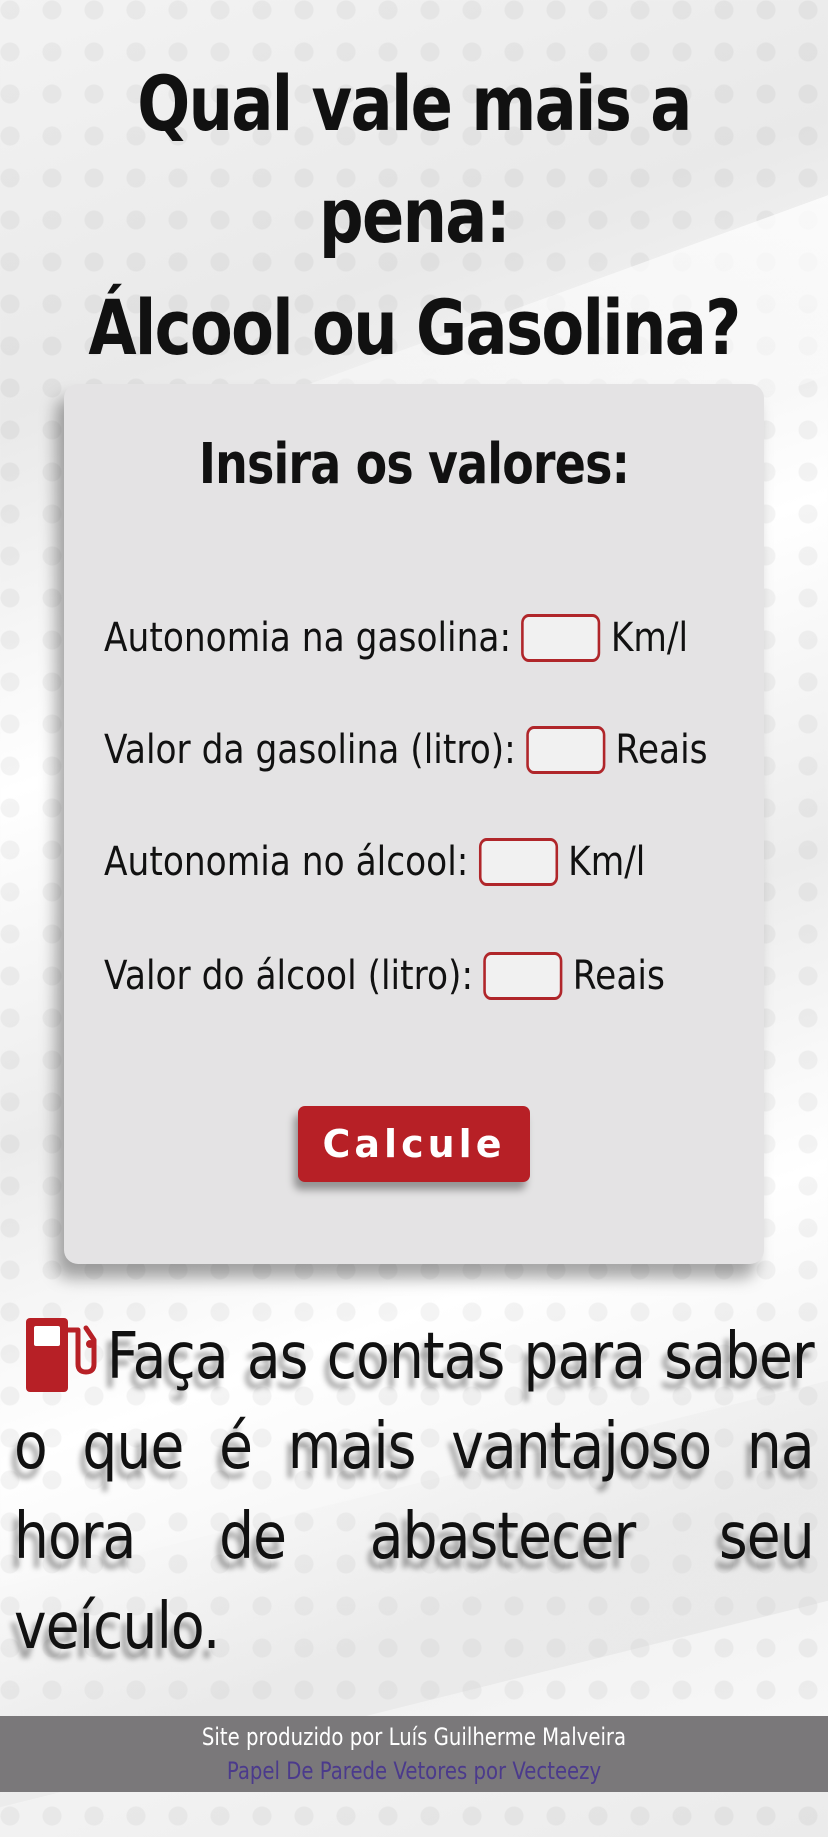 This screenshot has width=828, height=1837. I want to click on alcohol-autonomy-row: Autonomia no álcool: Km/l, so click(374, 862).